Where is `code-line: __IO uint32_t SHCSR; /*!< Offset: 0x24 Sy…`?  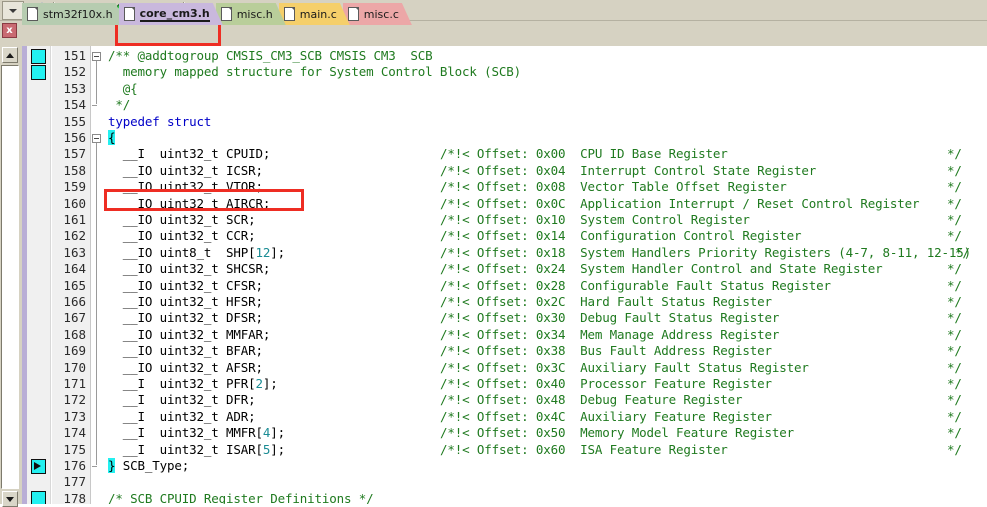
code-line: __IO uint32_t SHCSR; /*!< Offset: 0x24 Sy… is located at coordinates (504, 269).